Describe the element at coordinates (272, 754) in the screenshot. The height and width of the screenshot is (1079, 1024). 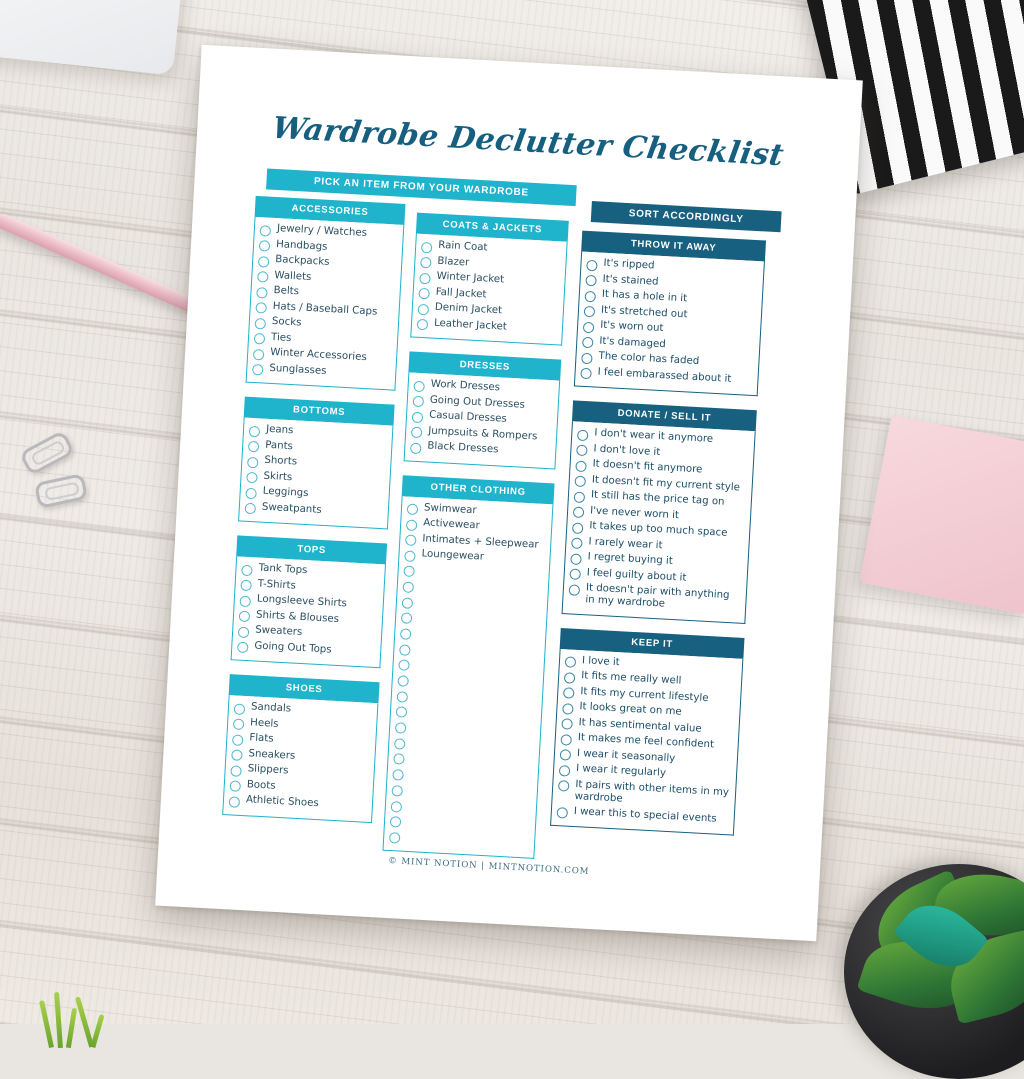
I see `checklist-item-label: Sneakers` at that location.